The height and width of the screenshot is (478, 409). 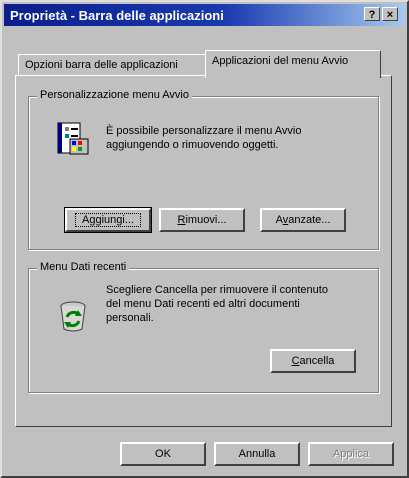 What do you see at coordinates (372, 14) in the screenshot?
I see `help-button: ?` at bounding box center [372, 14].